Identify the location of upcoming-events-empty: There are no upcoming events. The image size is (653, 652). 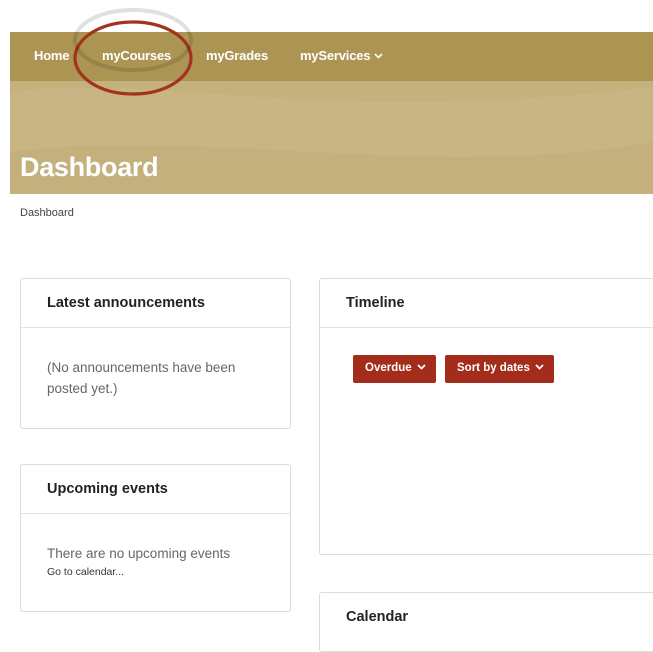
(139, 553).